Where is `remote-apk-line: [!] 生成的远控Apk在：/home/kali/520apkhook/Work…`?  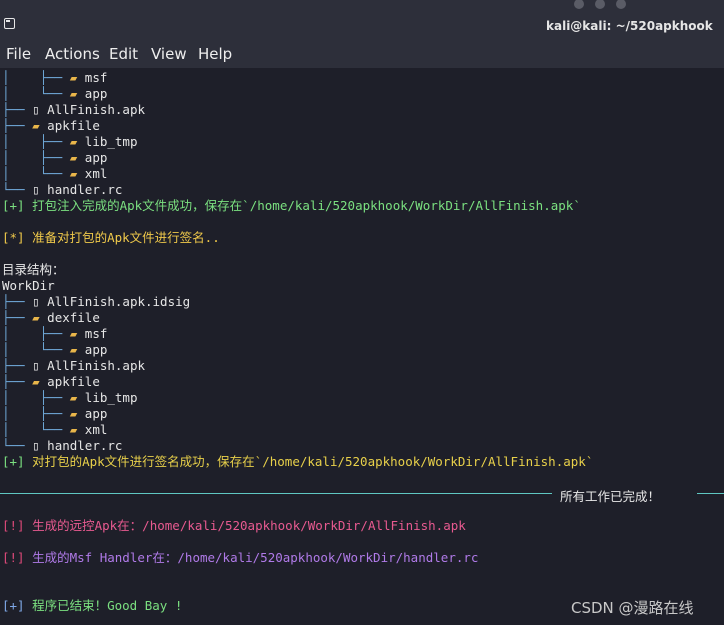 remote-apk-line: [!] 生成的远控Apk在：/home/kali/520apkhook/Work… is located at coordinates (234, 525).